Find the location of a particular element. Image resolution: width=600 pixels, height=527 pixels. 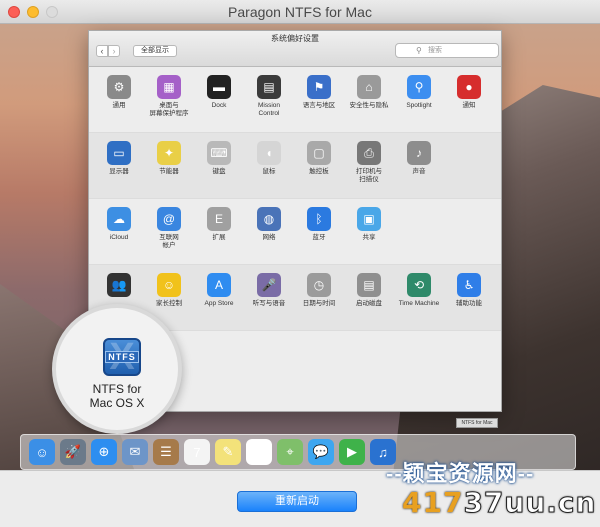

pref-label: 打印机与 扫描仪 is located at coordinates (369, 175).